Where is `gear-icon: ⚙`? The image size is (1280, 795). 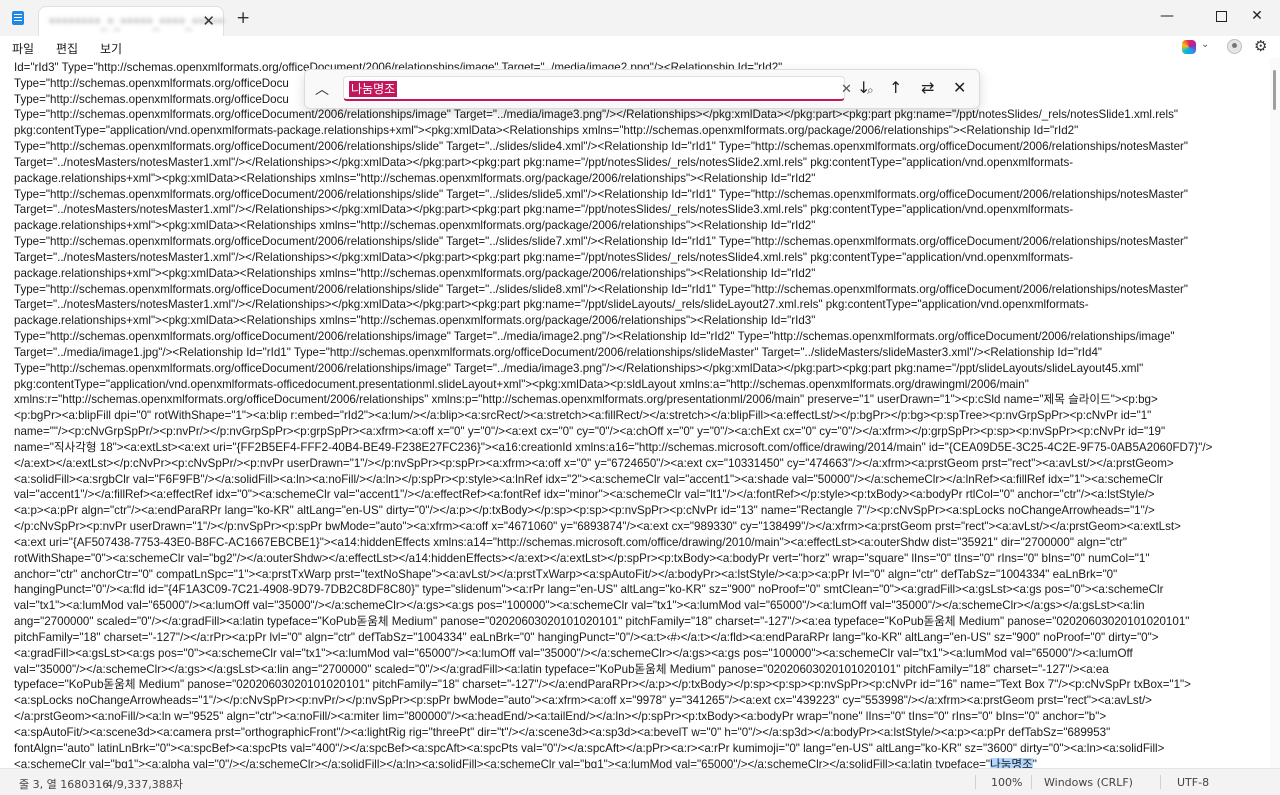
gear-icon: ⚙ is located at coordinates (1260, 46).